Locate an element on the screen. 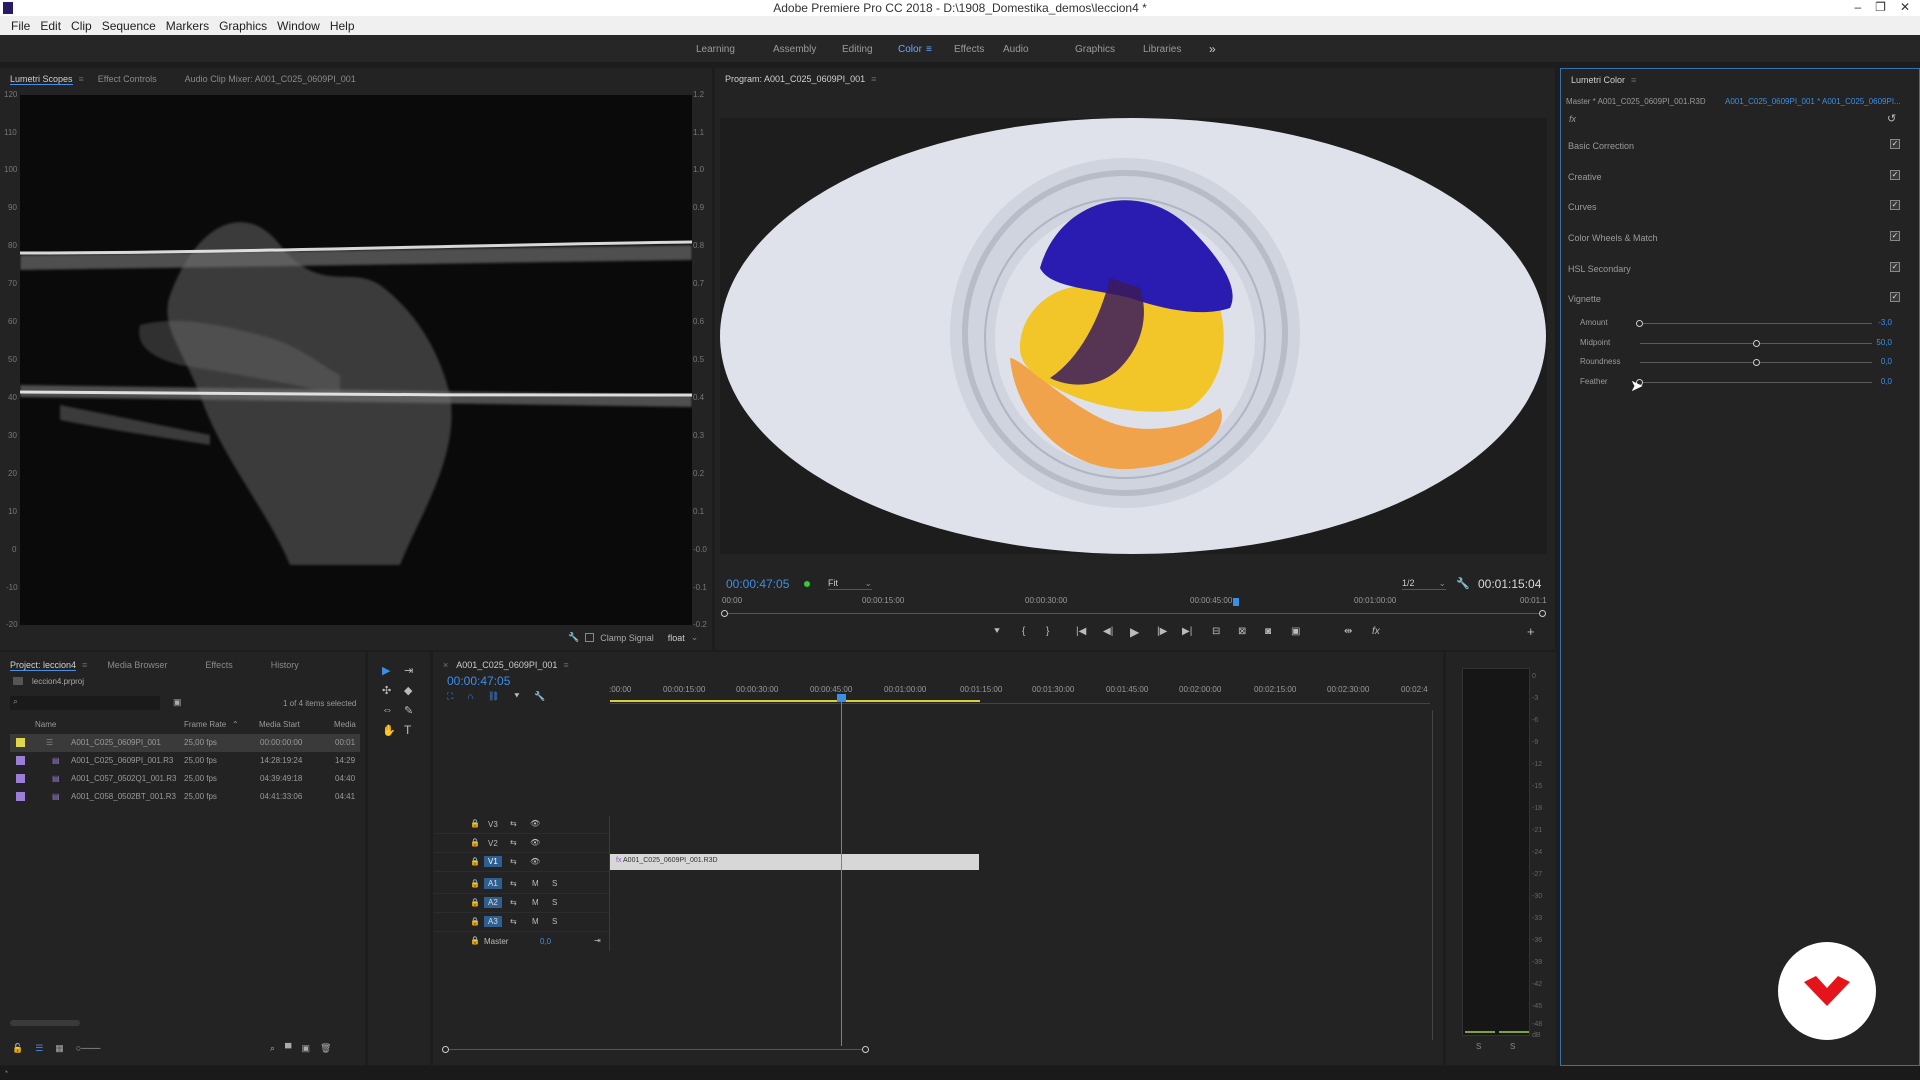  slip-tool-icon: ⇔ is located at coordinates (387, 710).